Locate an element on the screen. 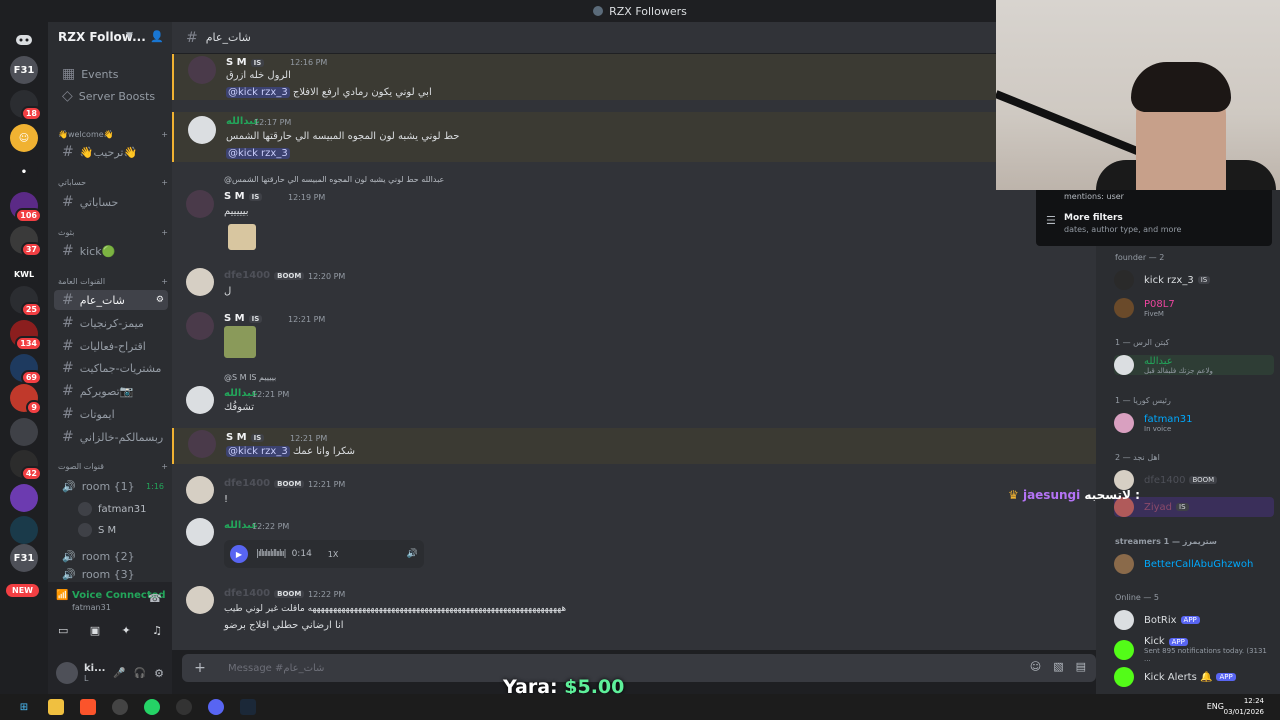 The height and width of the screenshot is (720, 1280). server-icon: 18 is located at coordinates (26, 105).